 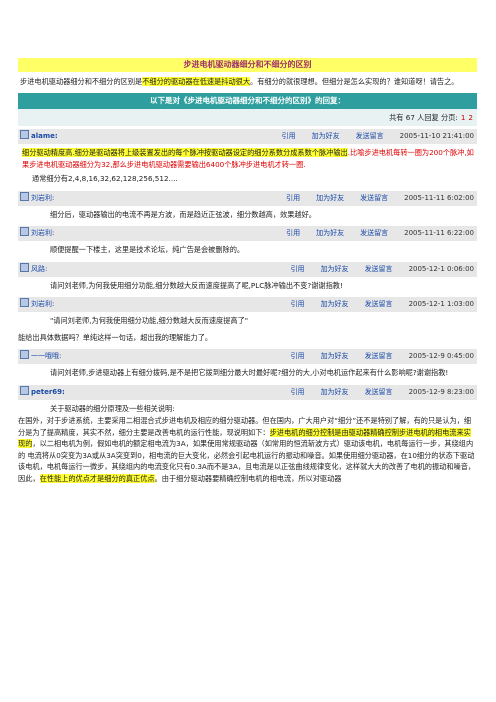 I want to click on post-actions: 引用 加为好友 发送留言 2005-12-9 8:23:00, so click(x=374, y=392).